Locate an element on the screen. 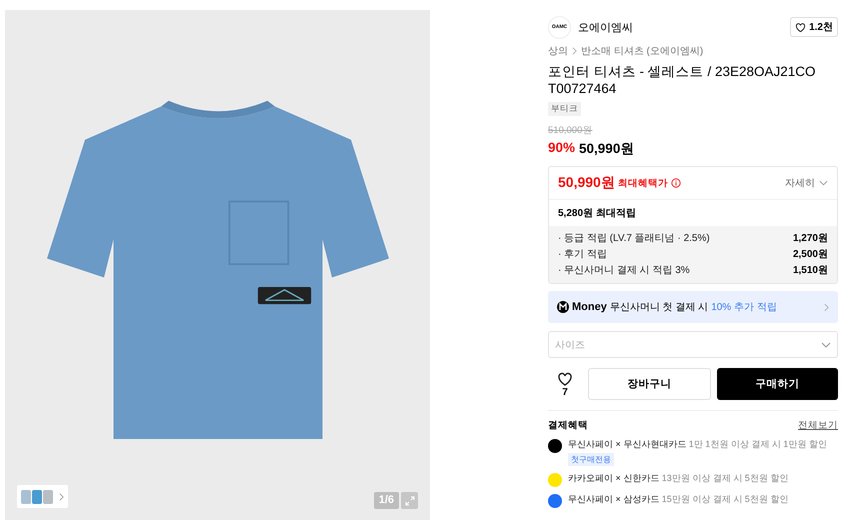 Image resolution: width=849 pixels, height=532 pixels. detail-toggle: 자세히 is located at coordinates (806, 183).